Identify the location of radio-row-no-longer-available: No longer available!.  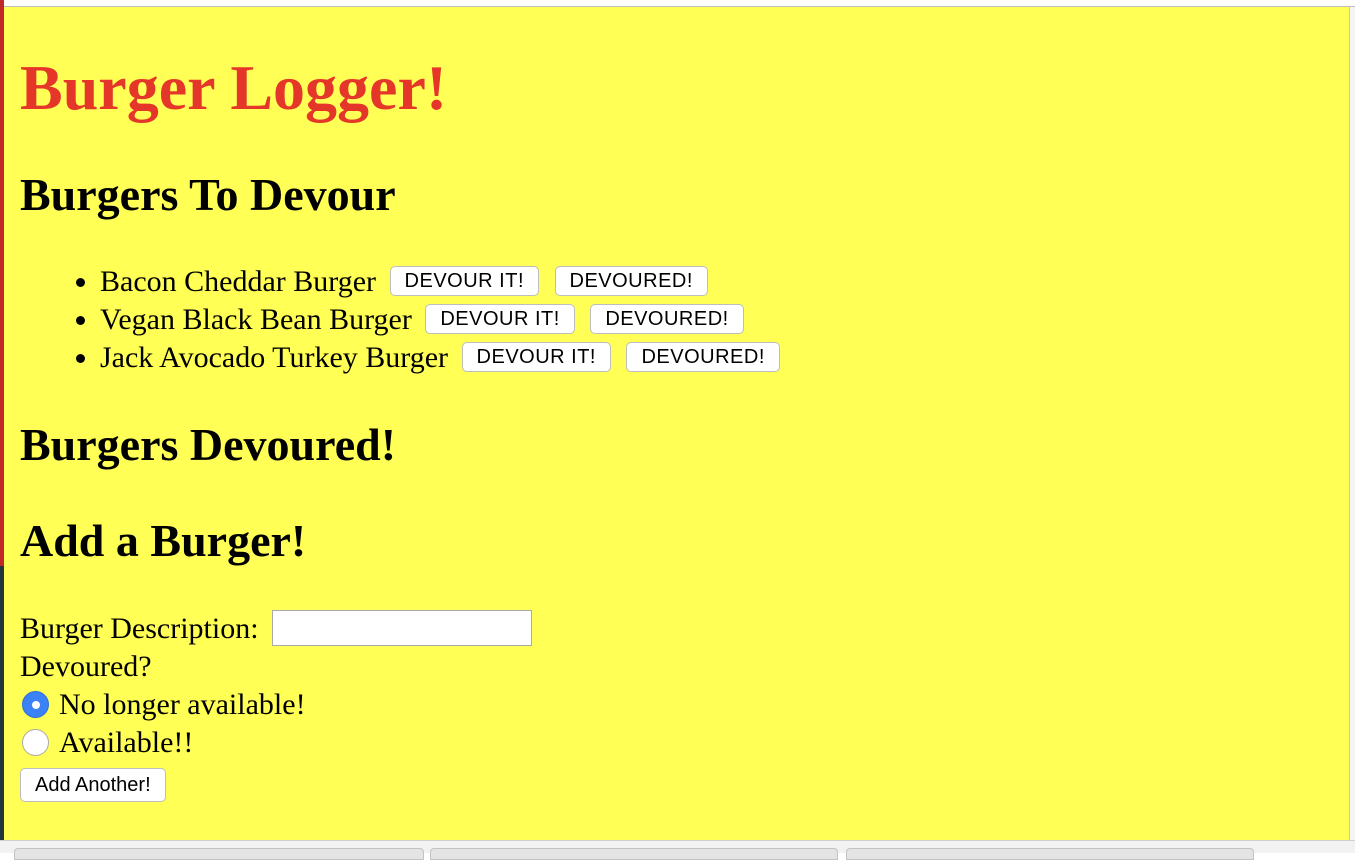
(276, 705).